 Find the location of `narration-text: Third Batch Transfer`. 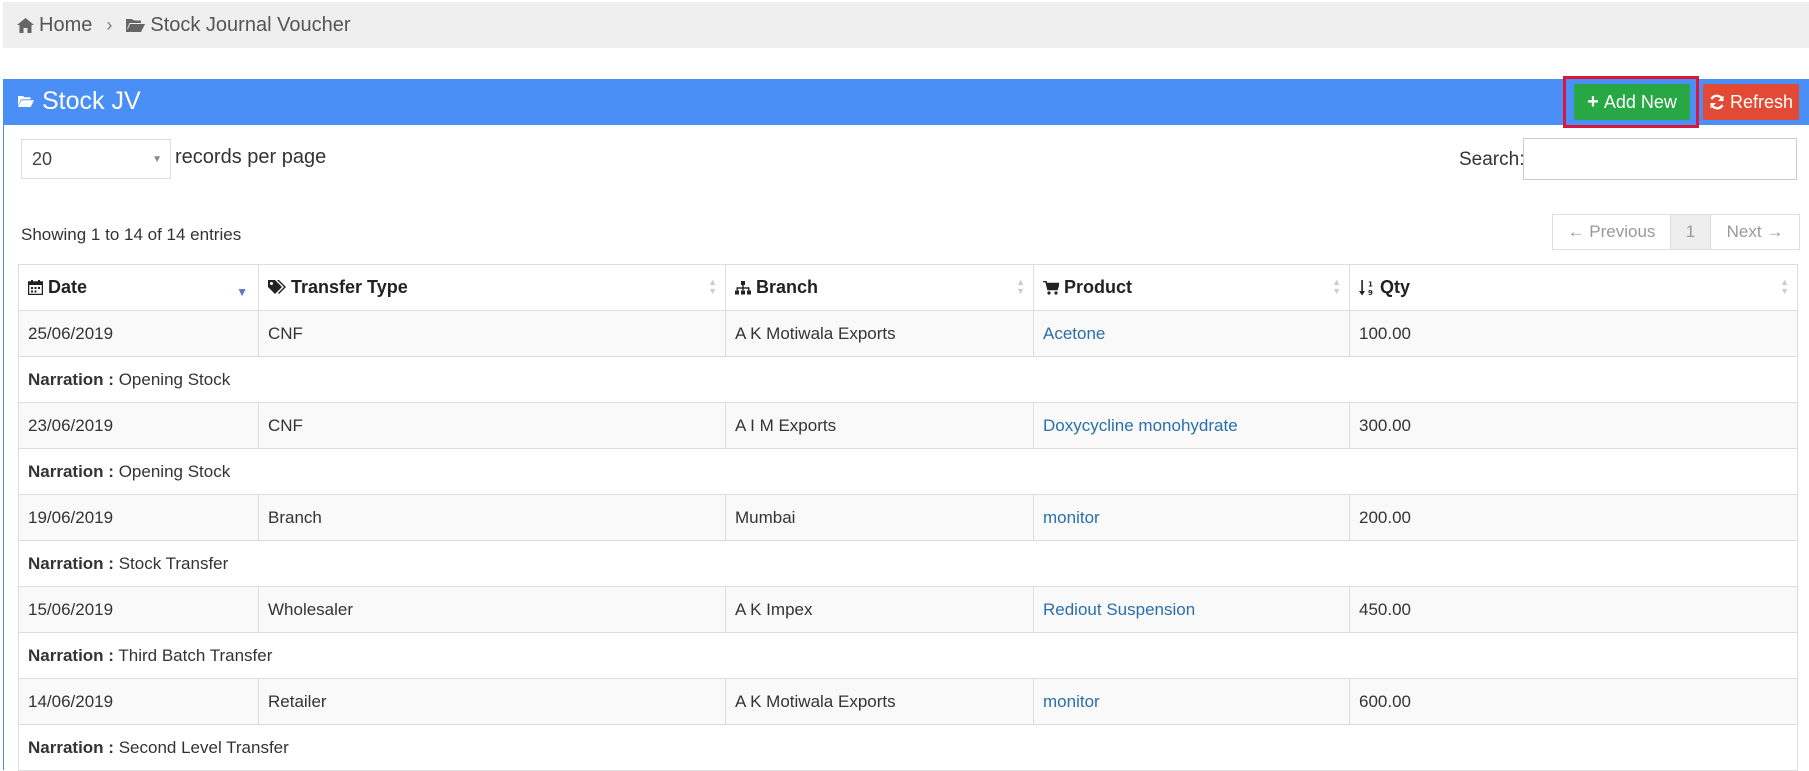

narration-text: Third Batch Transfer is located at coordinates (195, 655).